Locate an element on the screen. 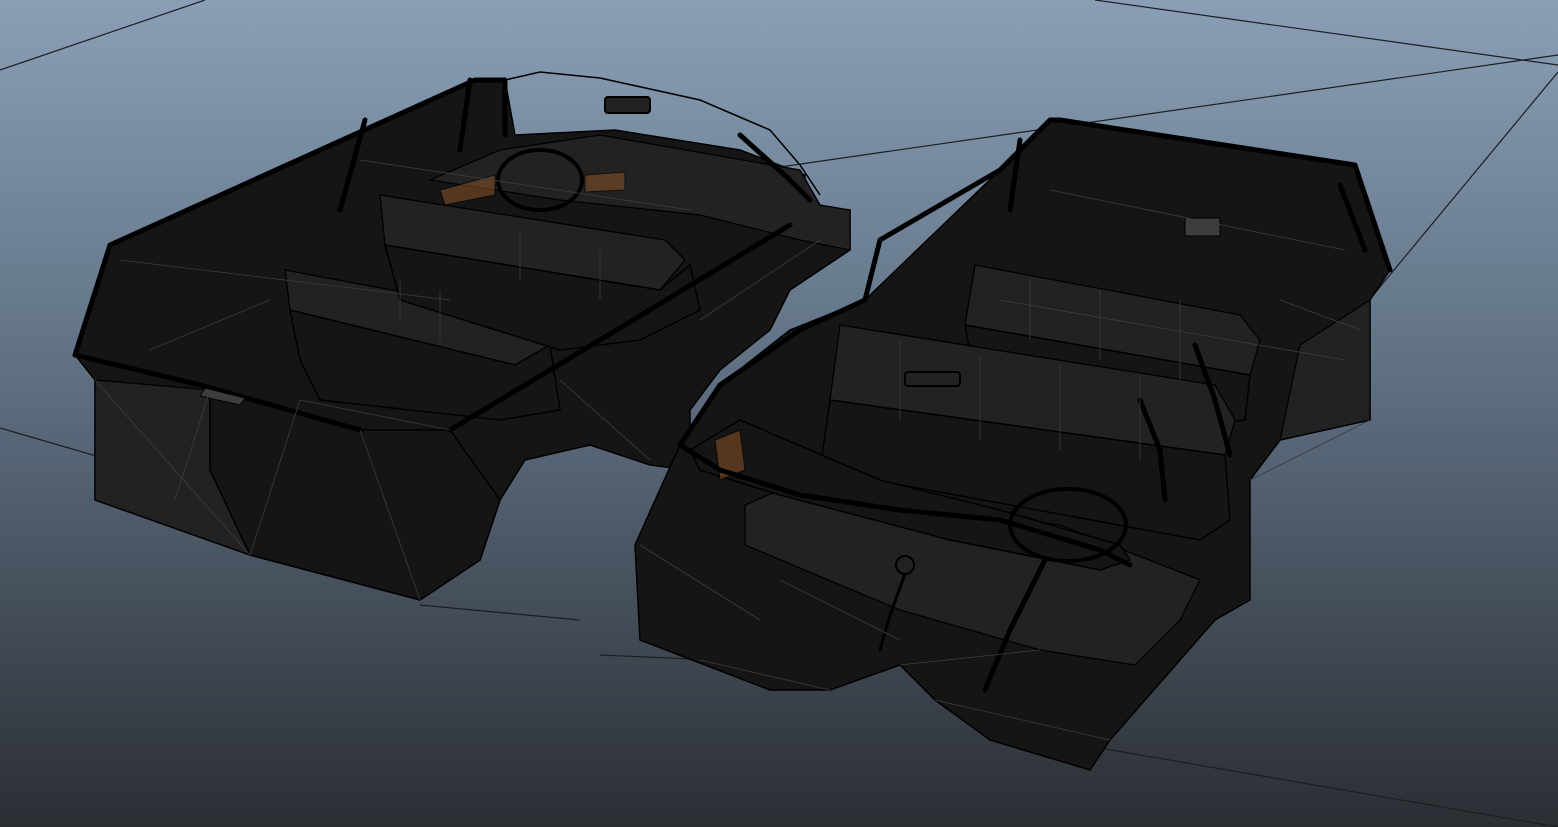 Image resolution: width=1558 pixels, height=827 pixels. right-gear-knob is located at coordinates (905, 565).